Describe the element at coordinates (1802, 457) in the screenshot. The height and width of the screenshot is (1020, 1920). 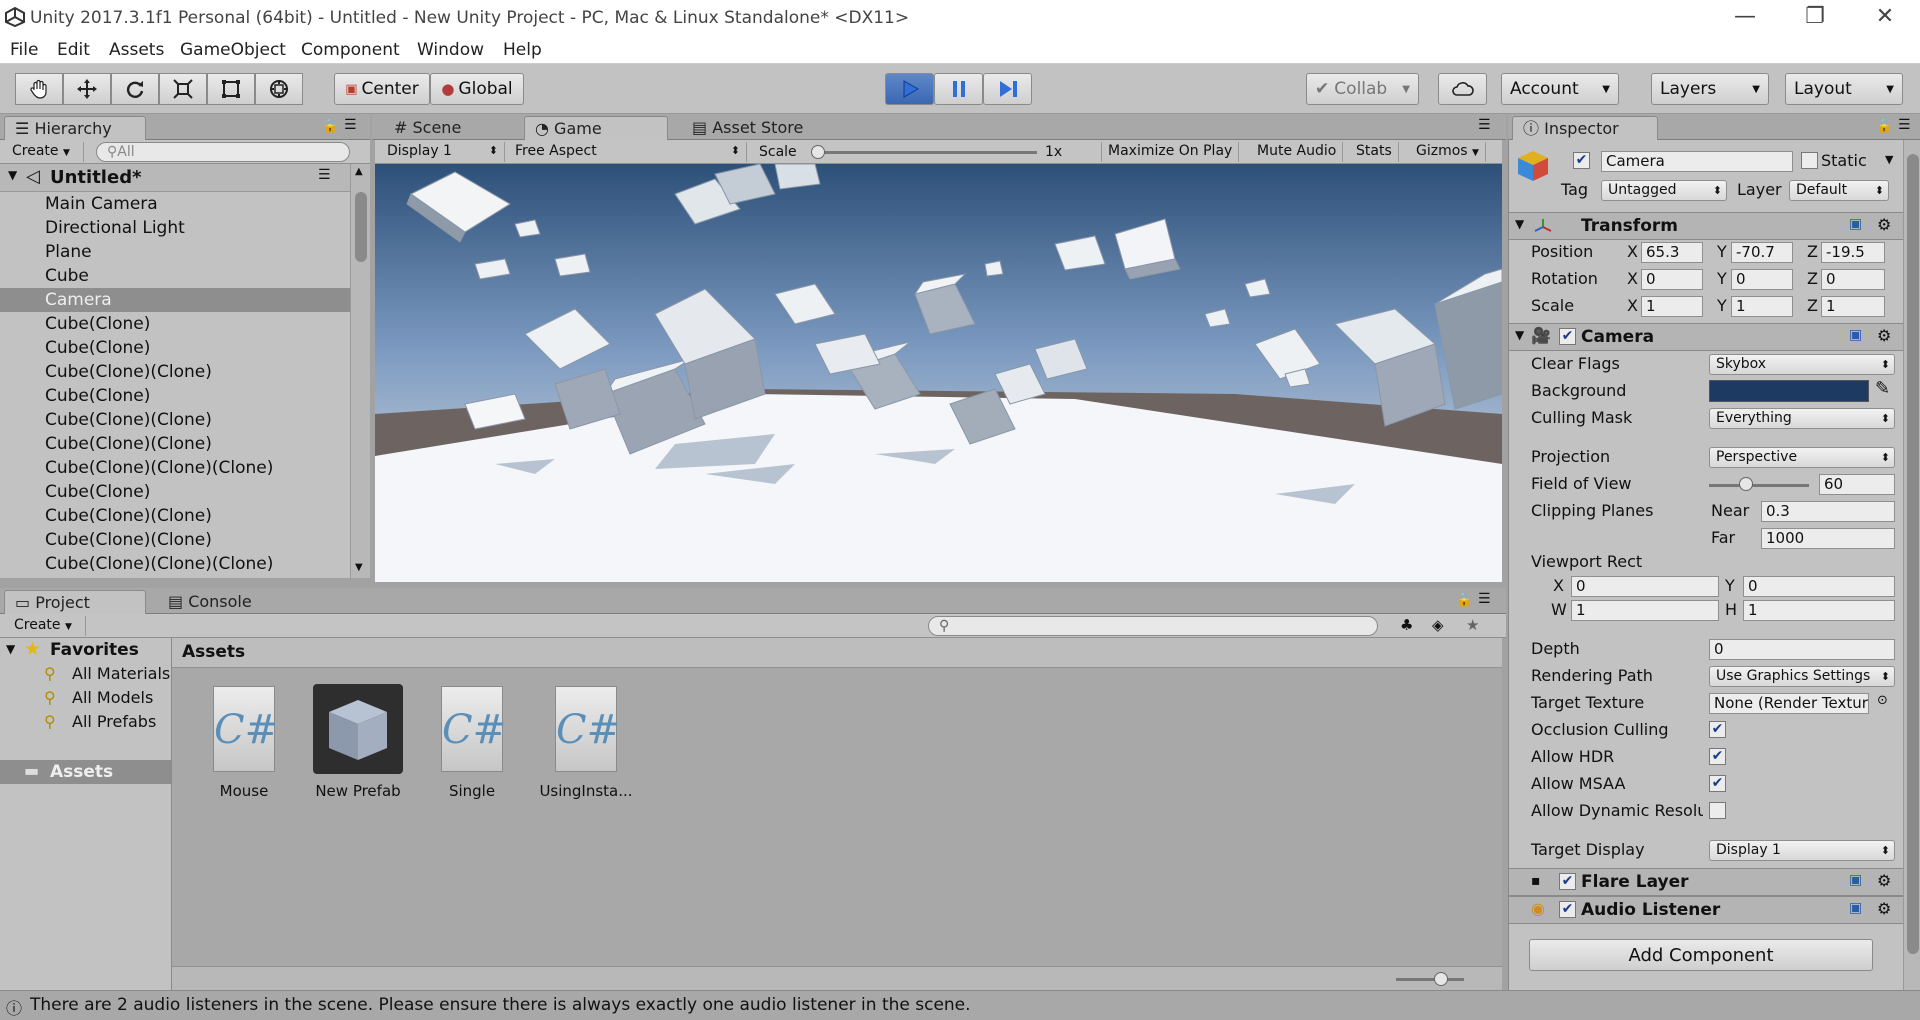
I see `projection-dropdown: Perspective` at that location.